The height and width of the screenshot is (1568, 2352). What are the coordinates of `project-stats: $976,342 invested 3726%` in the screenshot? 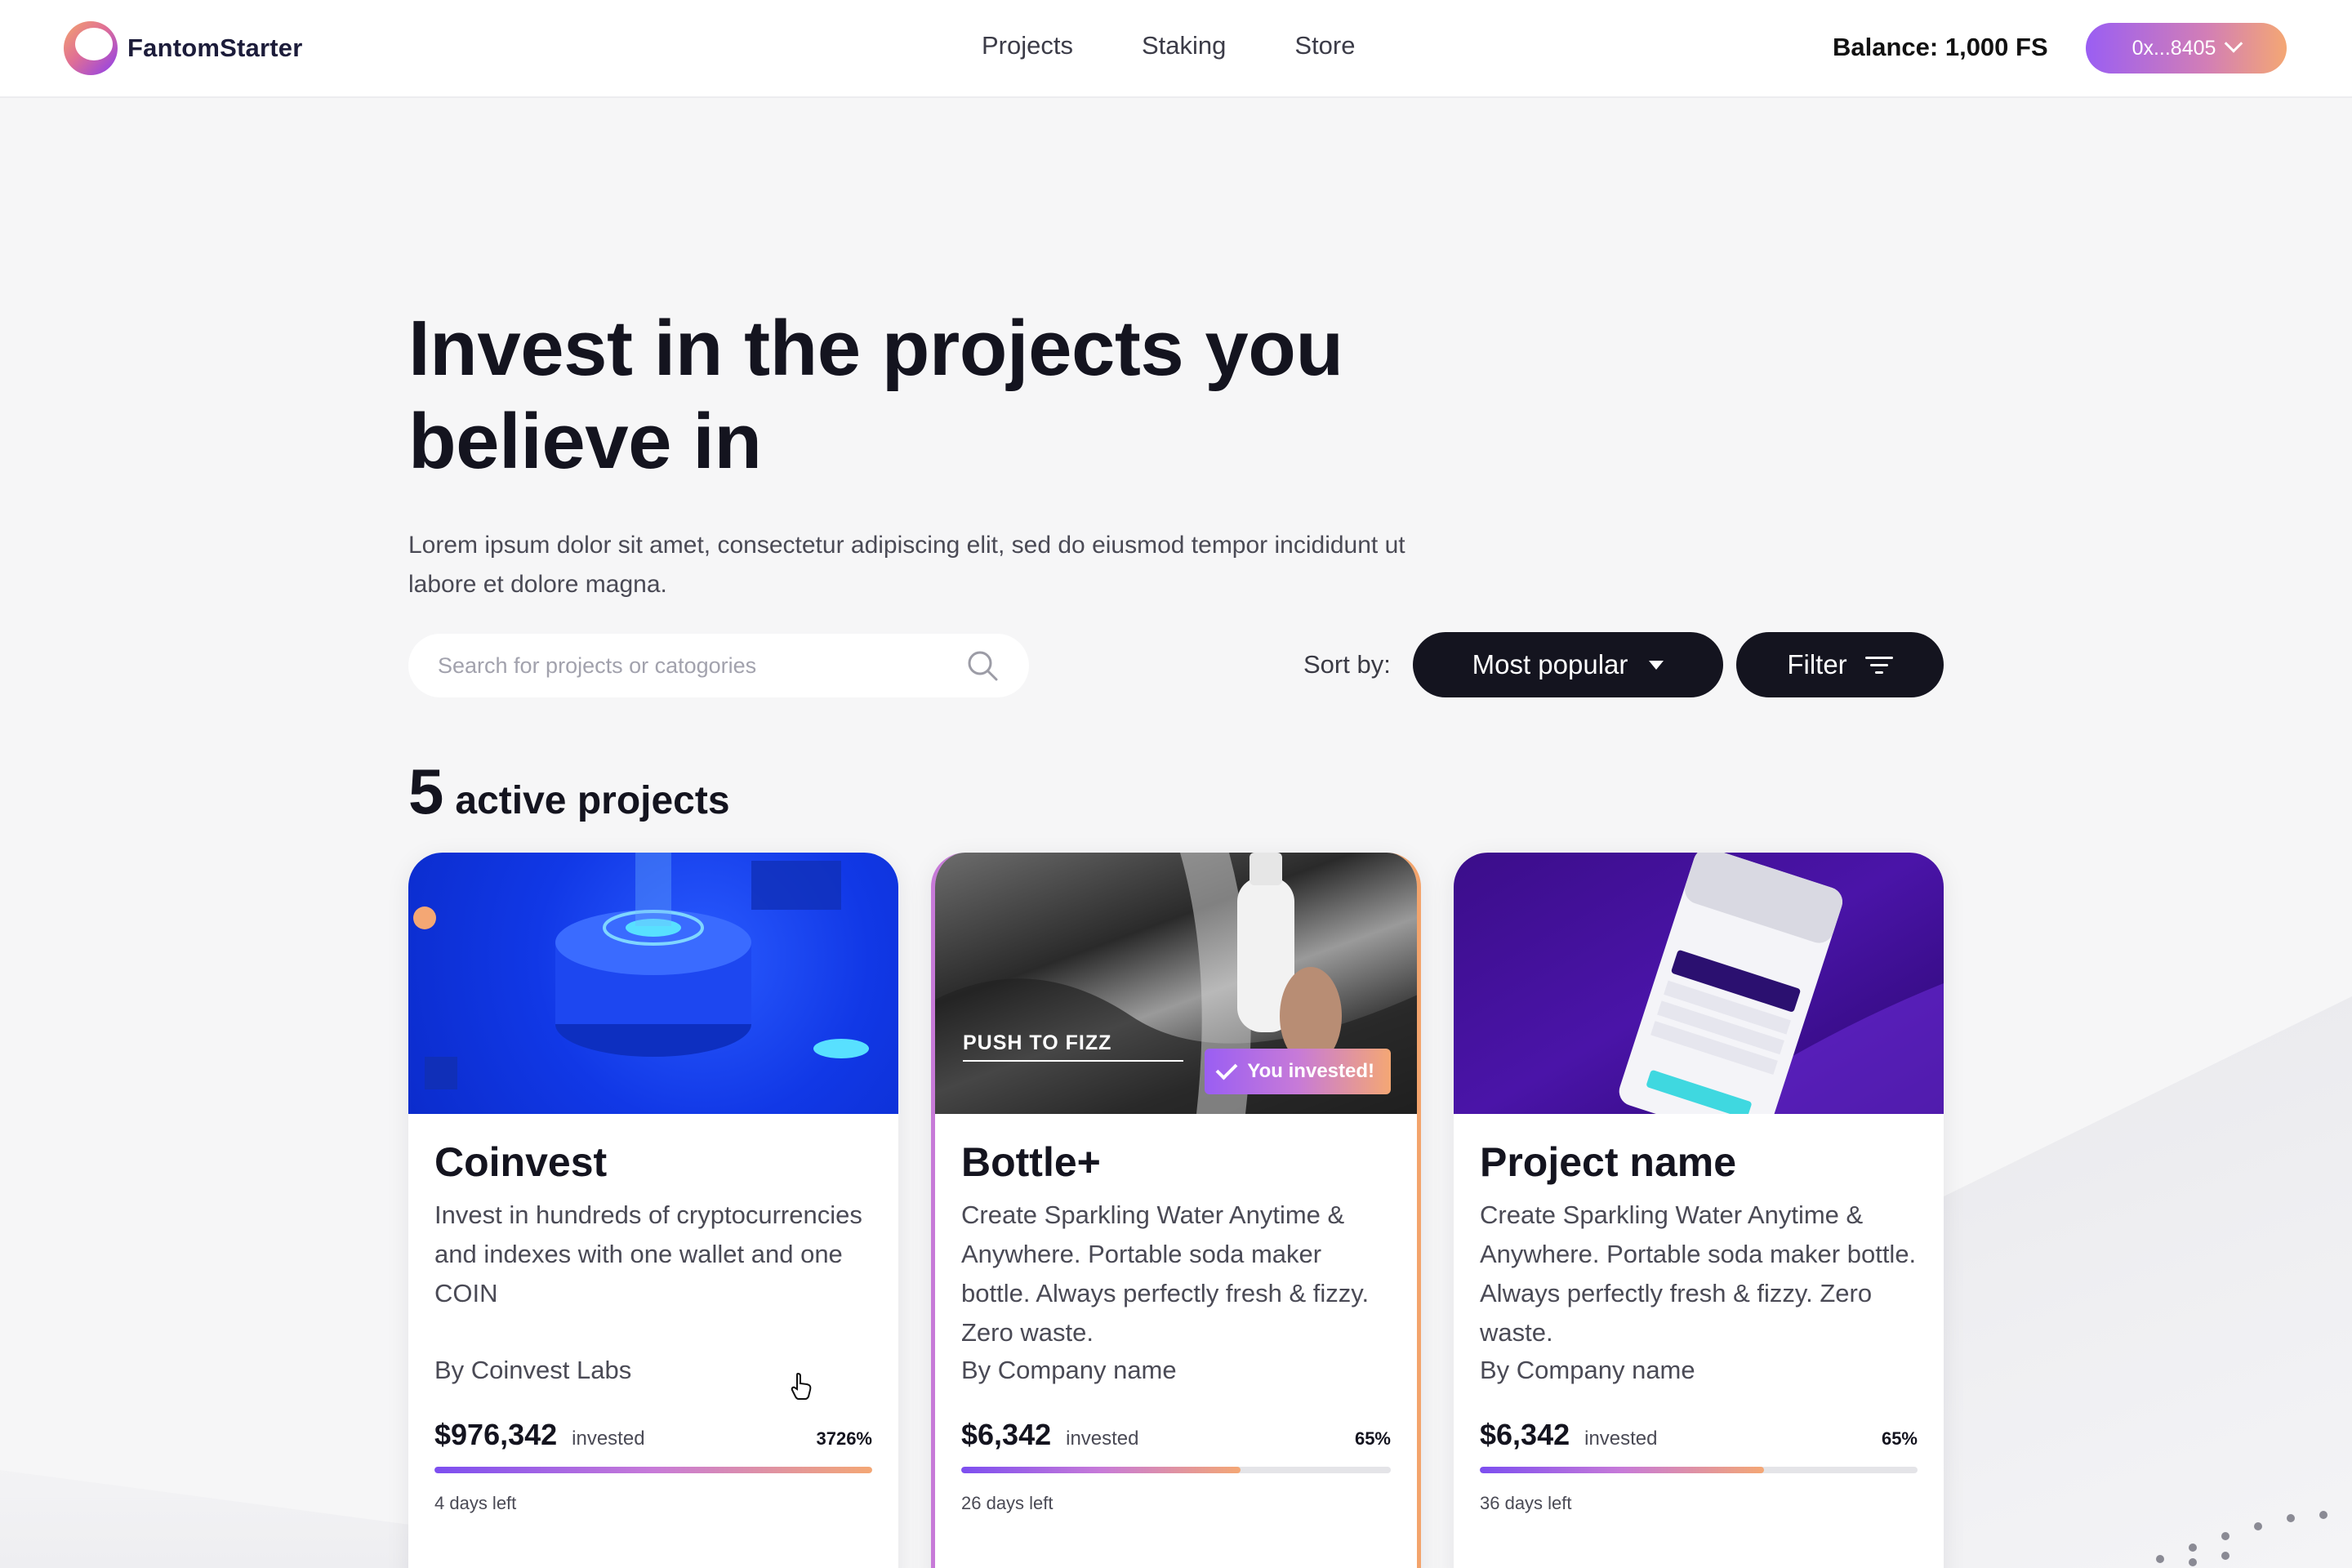 It's located at (653, 1435).